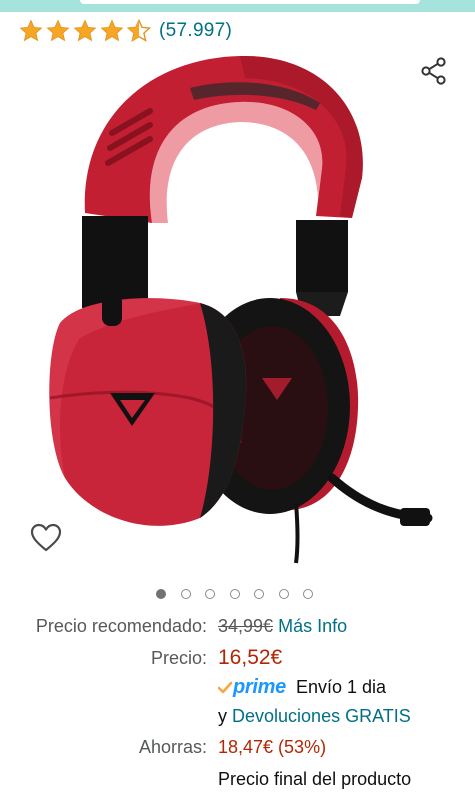  I want to click on list-price-label: Precio recomendado:, so click(121, 626).